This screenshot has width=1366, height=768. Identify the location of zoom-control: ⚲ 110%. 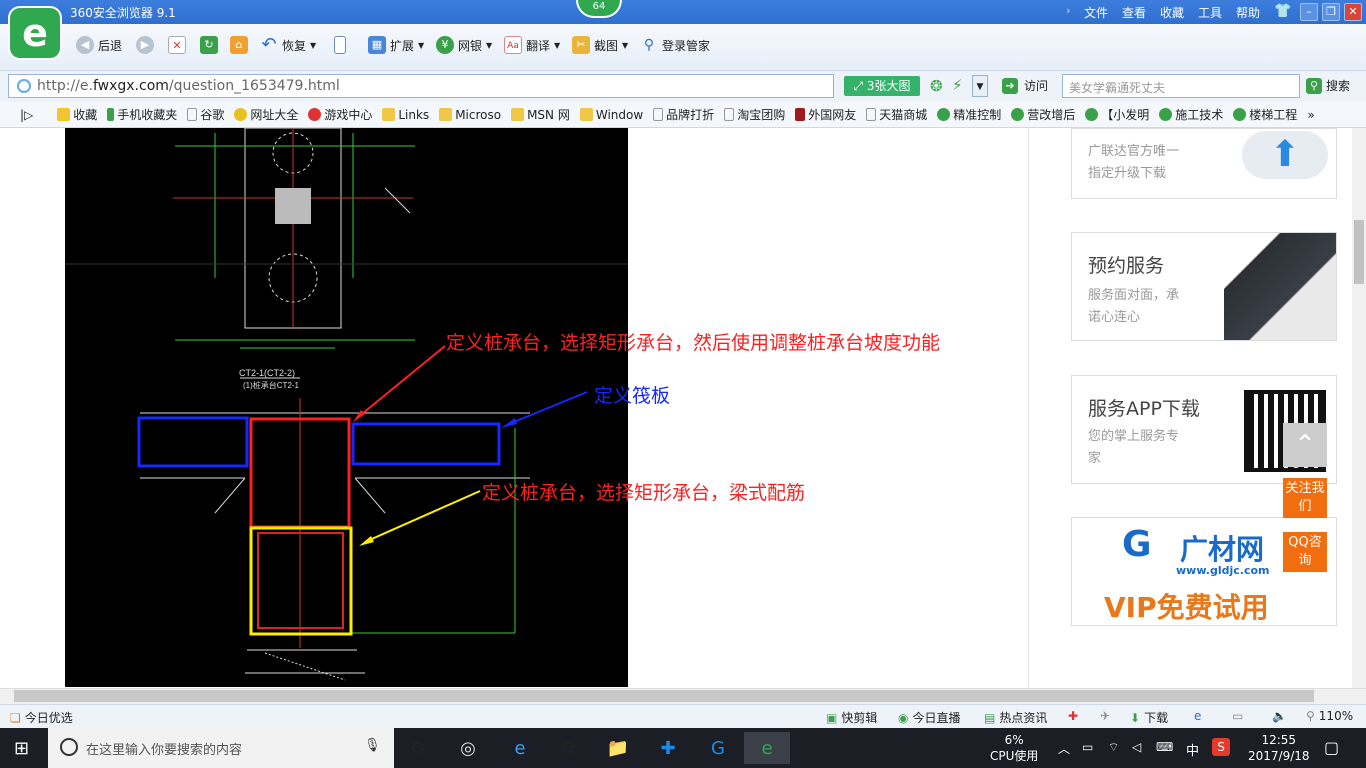
(1329, 716).